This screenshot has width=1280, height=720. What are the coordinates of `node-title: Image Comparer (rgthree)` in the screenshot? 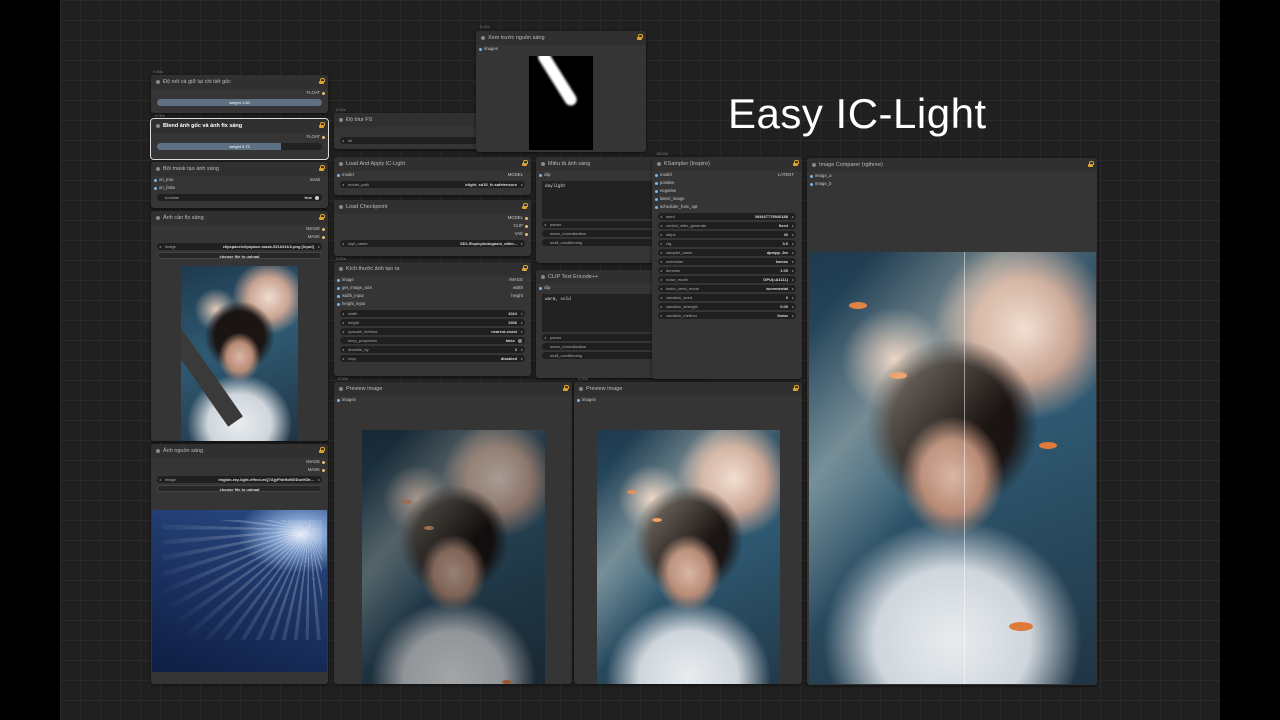 It's located at (952, 165).